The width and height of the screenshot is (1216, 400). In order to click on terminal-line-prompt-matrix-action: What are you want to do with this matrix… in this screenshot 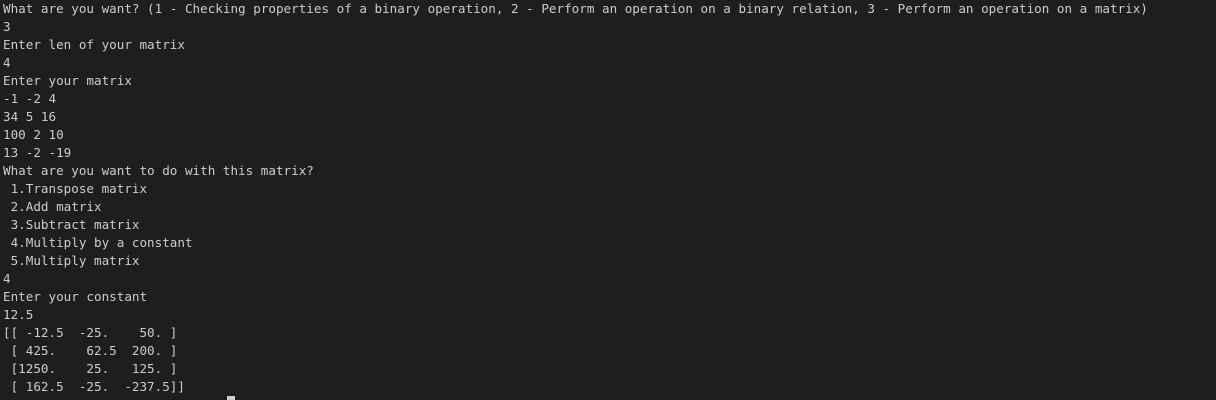, I will do `click(158, 170)`.